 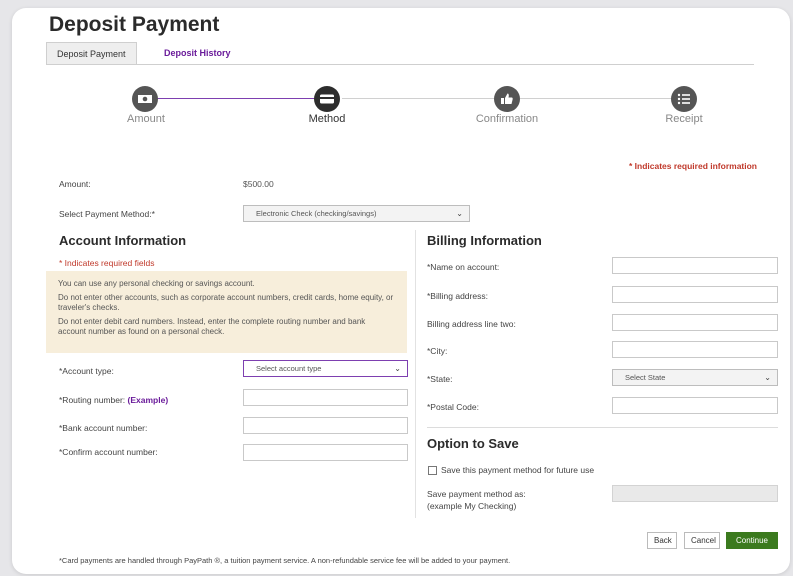 What do you see at coordinates (325, 397) in the screenshot?
I see `routing-number-input` at bounding box center [325, 397].